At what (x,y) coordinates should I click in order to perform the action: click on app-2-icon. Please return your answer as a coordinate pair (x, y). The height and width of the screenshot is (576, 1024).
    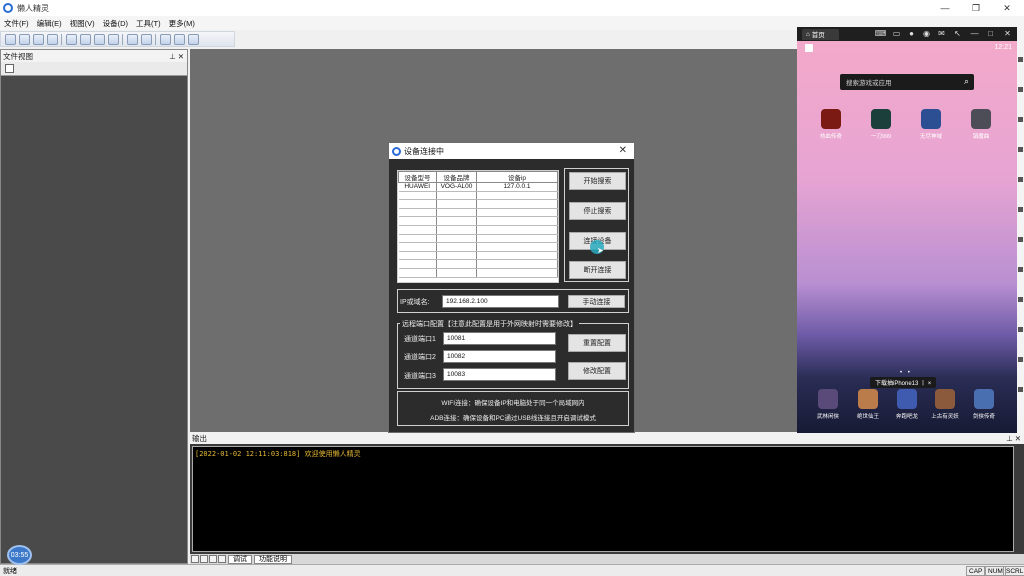
    Looking at the image, I should click on (881, 119).